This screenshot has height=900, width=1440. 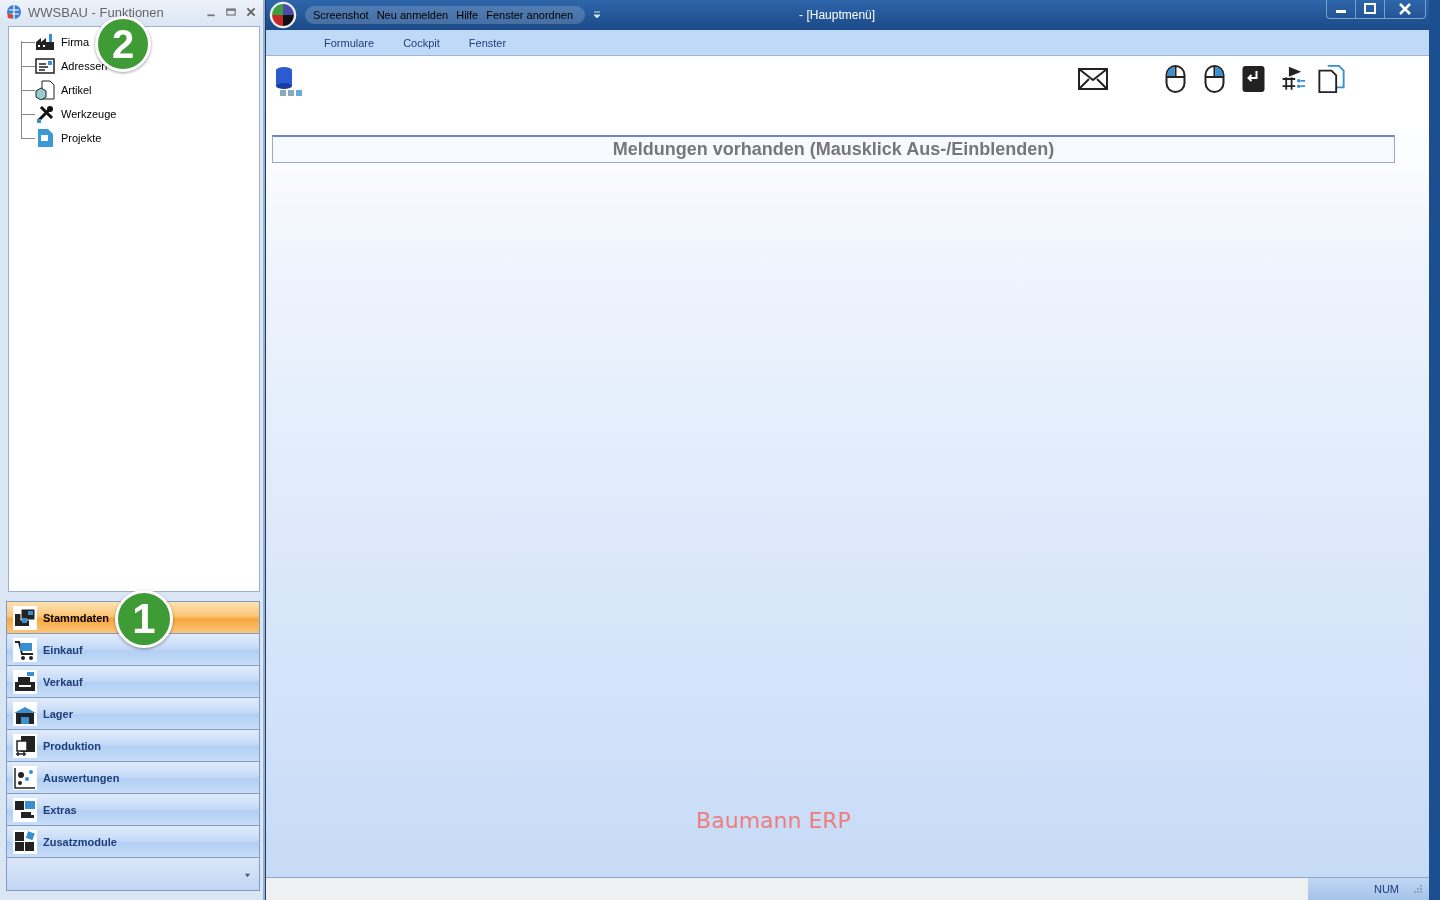 What do you see at coordinates (837, 15) in the screenshot?
I see `window-title: - [Hauptmenü]` at bounding box center [837, 15].